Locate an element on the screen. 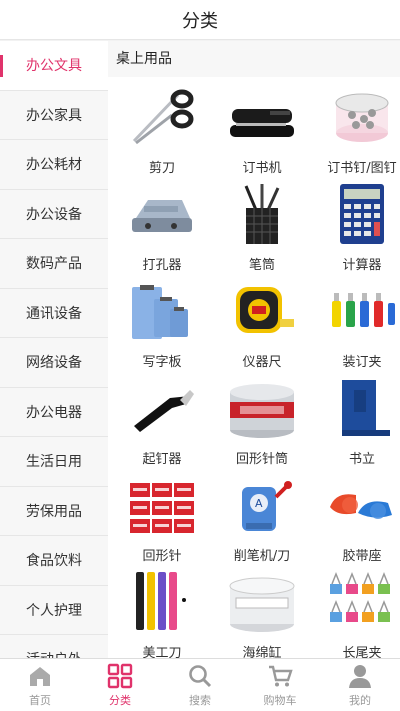 Image resolution: width=400 pixels, height=711 pixels. tab-label: 首页 is located at coordinates (40, 700).